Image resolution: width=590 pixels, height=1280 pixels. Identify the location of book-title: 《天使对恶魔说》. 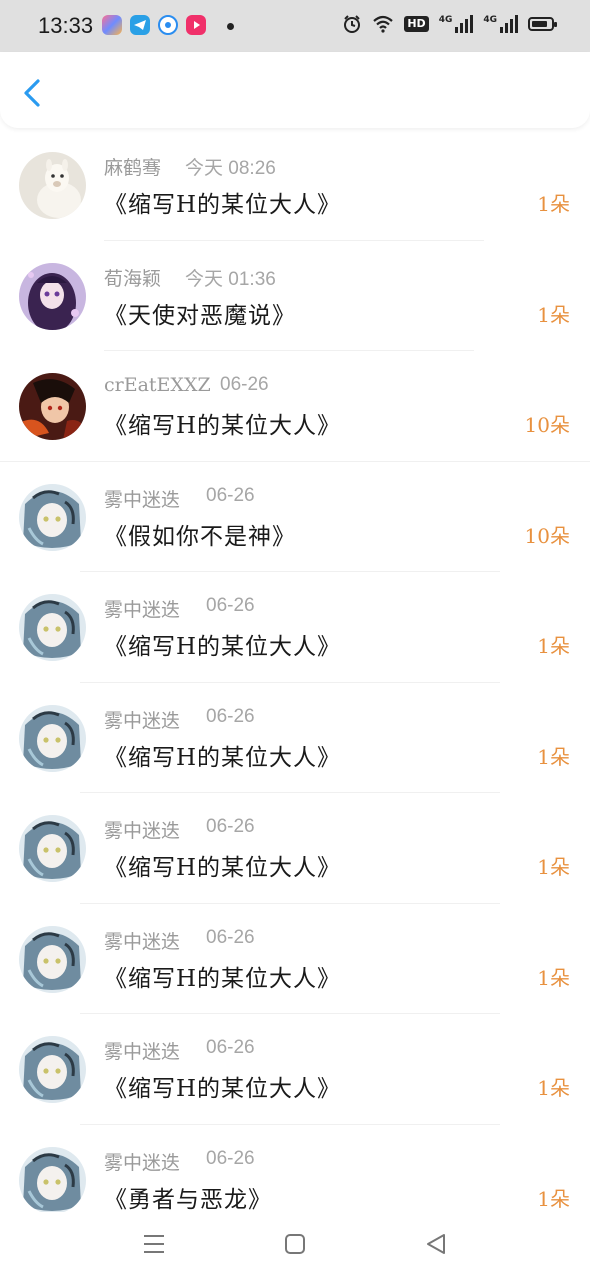
(200, 315).